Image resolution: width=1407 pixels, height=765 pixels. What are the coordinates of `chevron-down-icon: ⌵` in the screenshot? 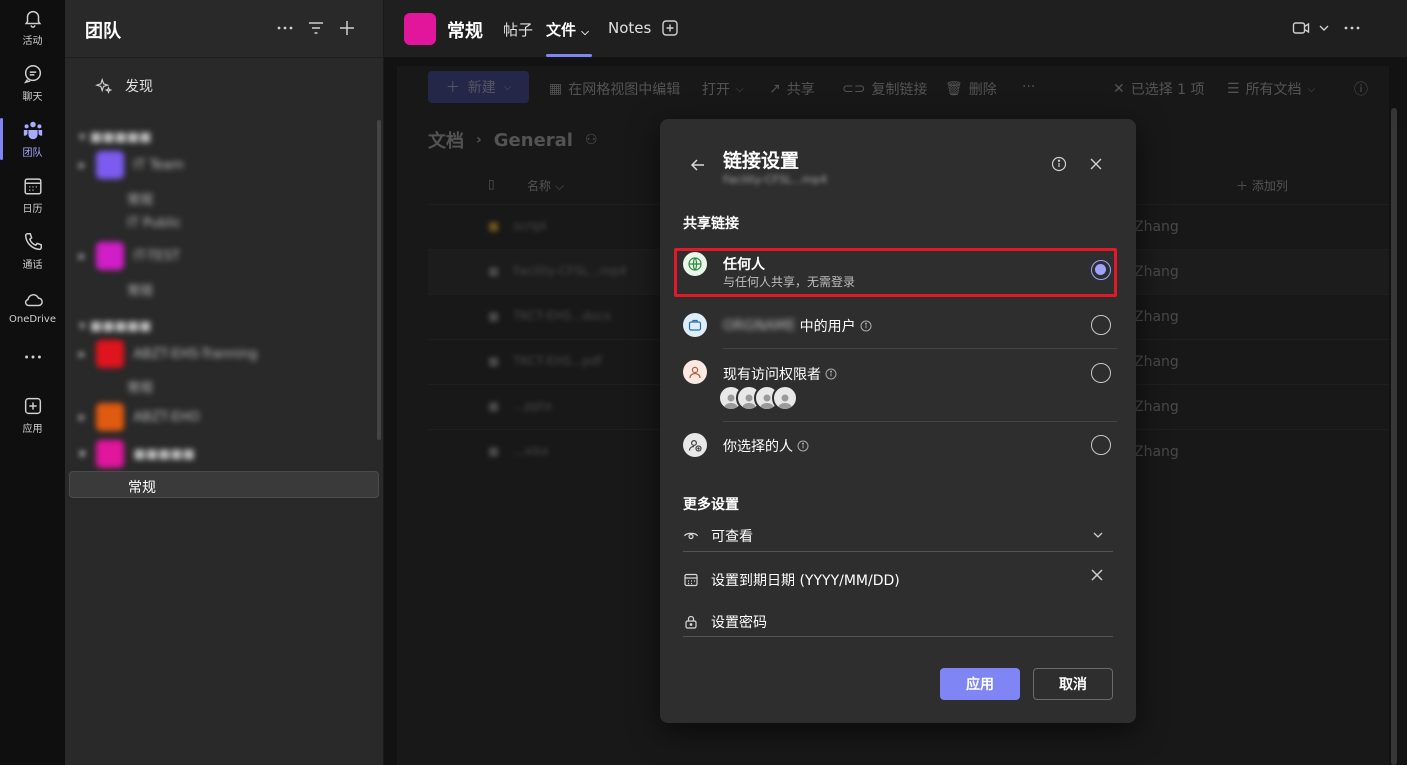 It's located at (585, 32).